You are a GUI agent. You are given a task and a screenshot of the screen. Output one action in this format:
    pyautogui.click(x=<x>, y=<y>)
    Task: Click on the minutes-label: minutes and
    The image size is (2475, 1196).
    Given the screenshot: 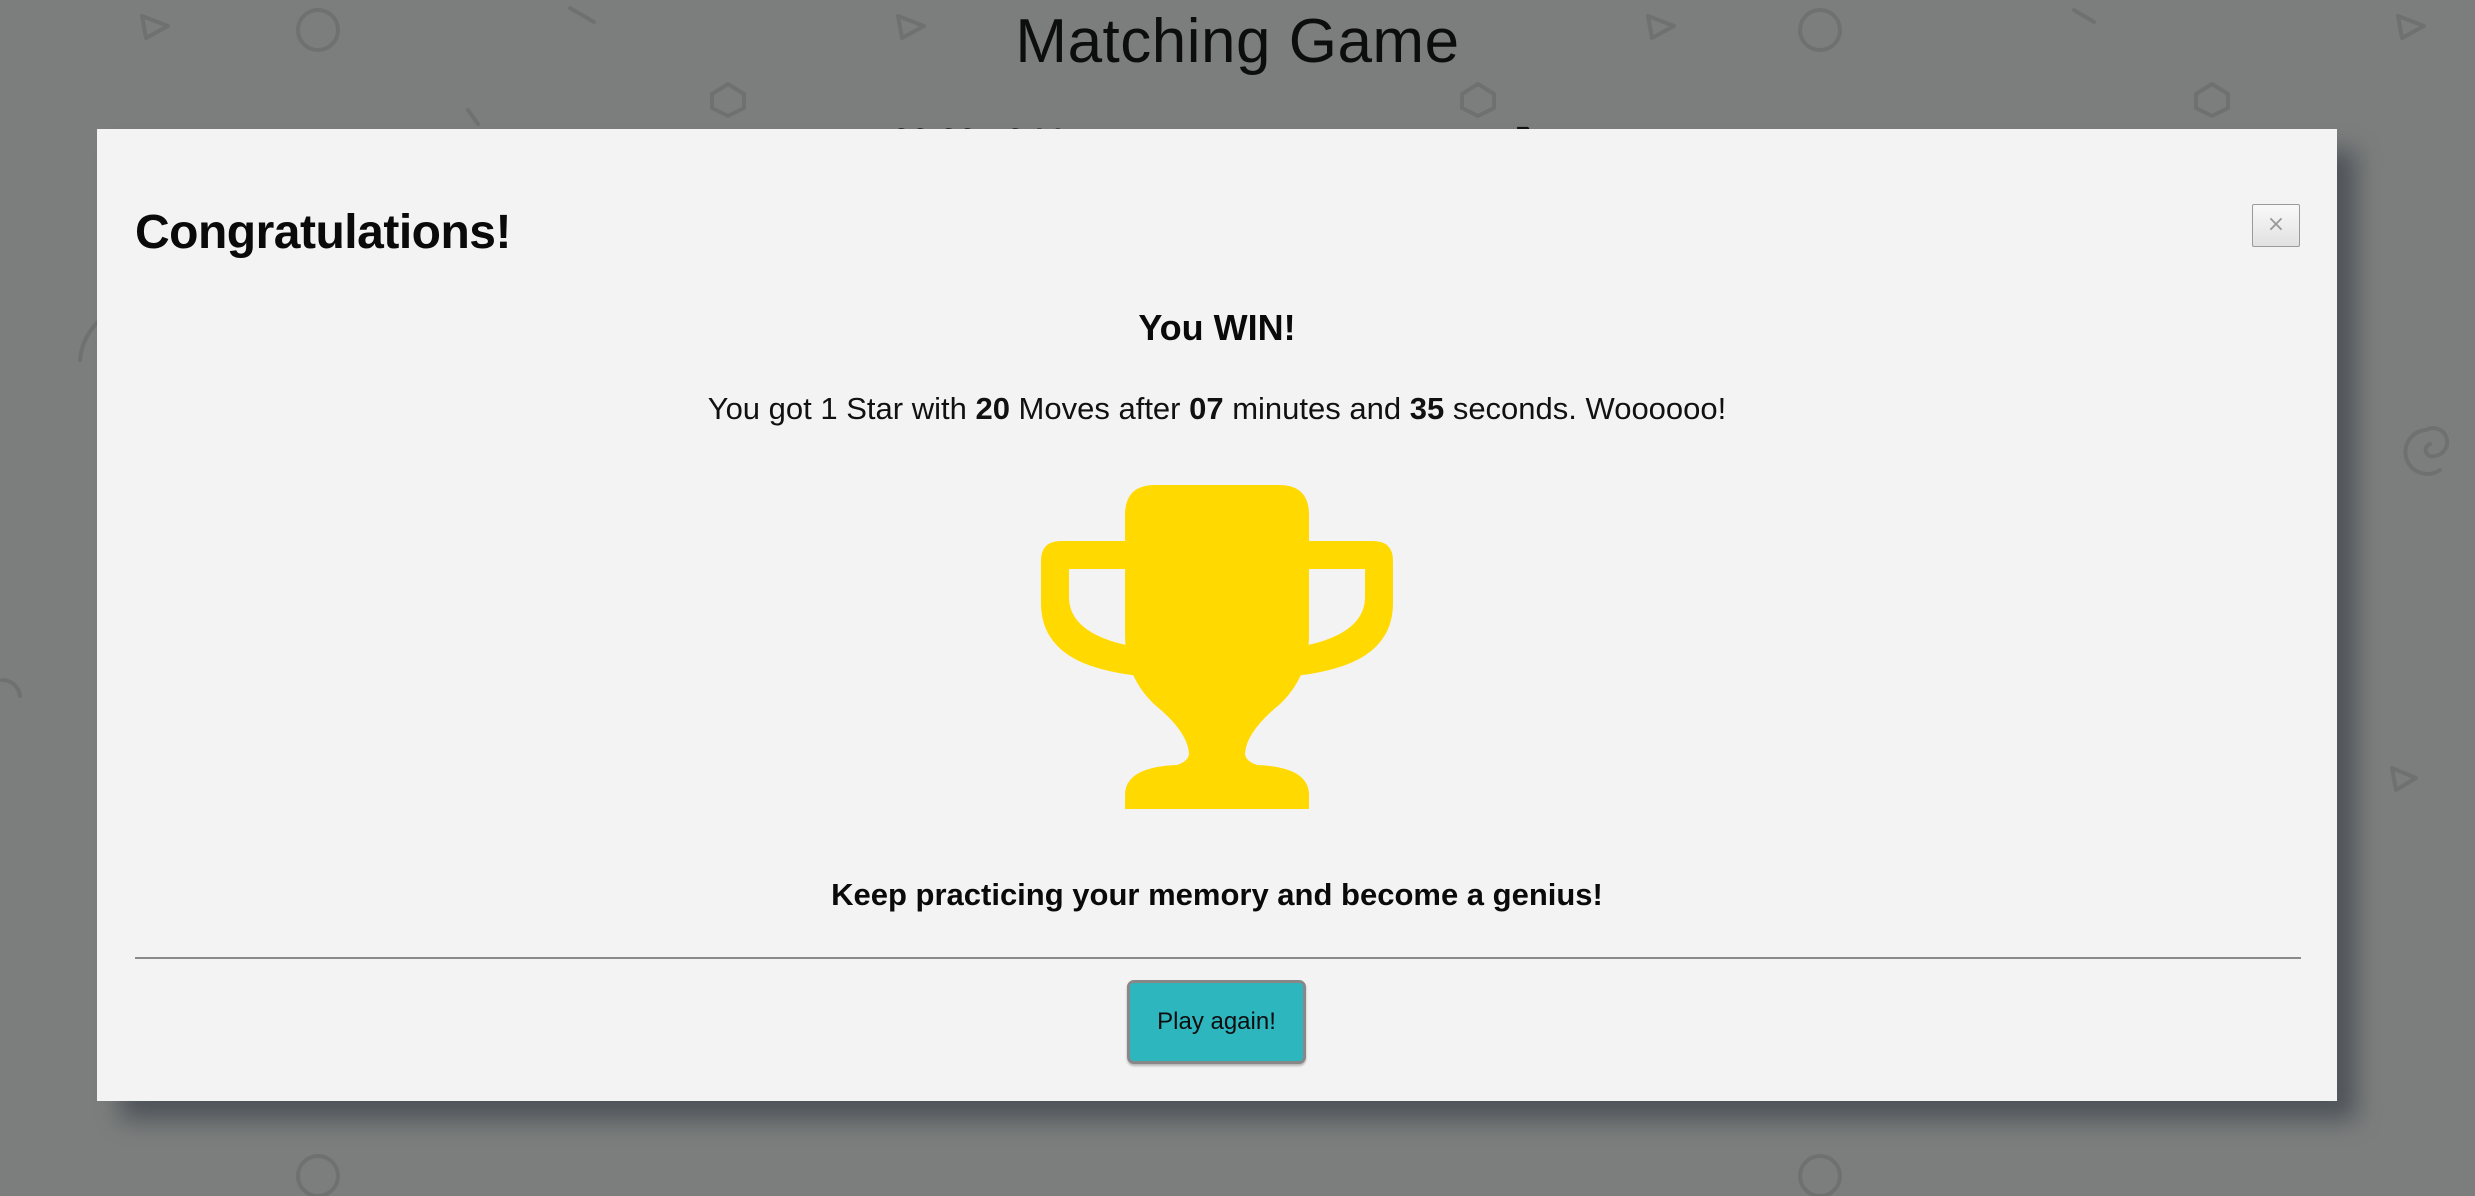 What is the action you would take?
    pyautogui.click(x=1316, y=408)
    